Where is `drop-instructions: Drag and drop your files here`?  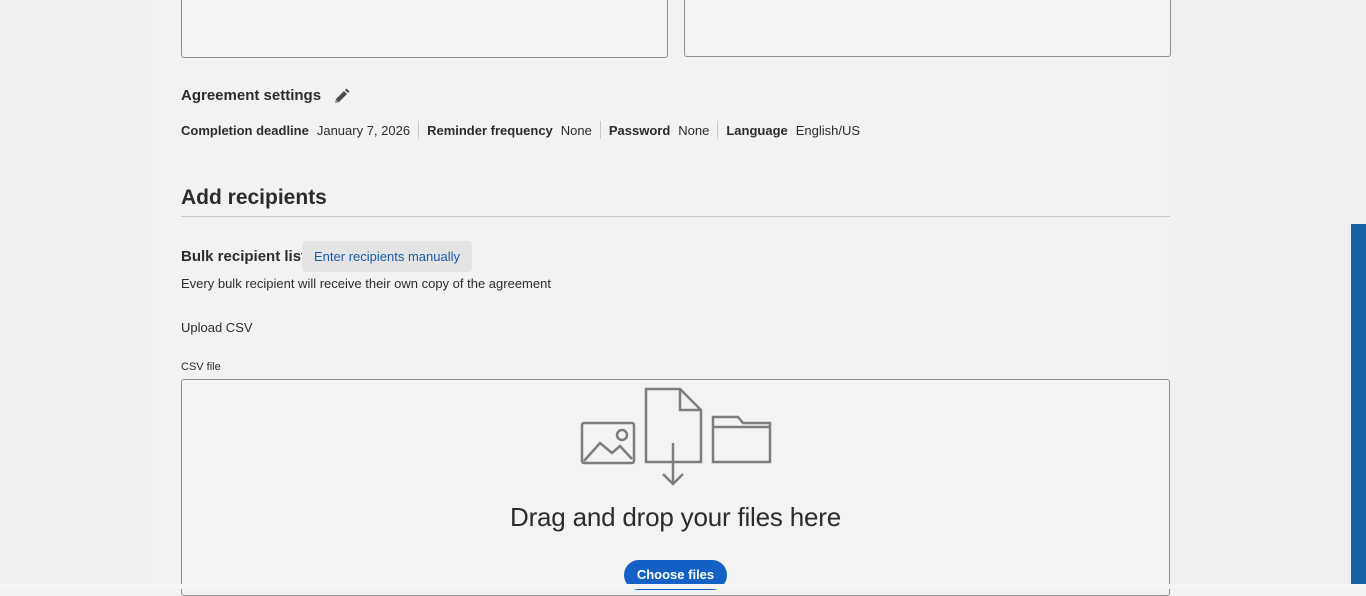 drop-instructions: Drag and drop your files here is located at coordinates (675, 517).